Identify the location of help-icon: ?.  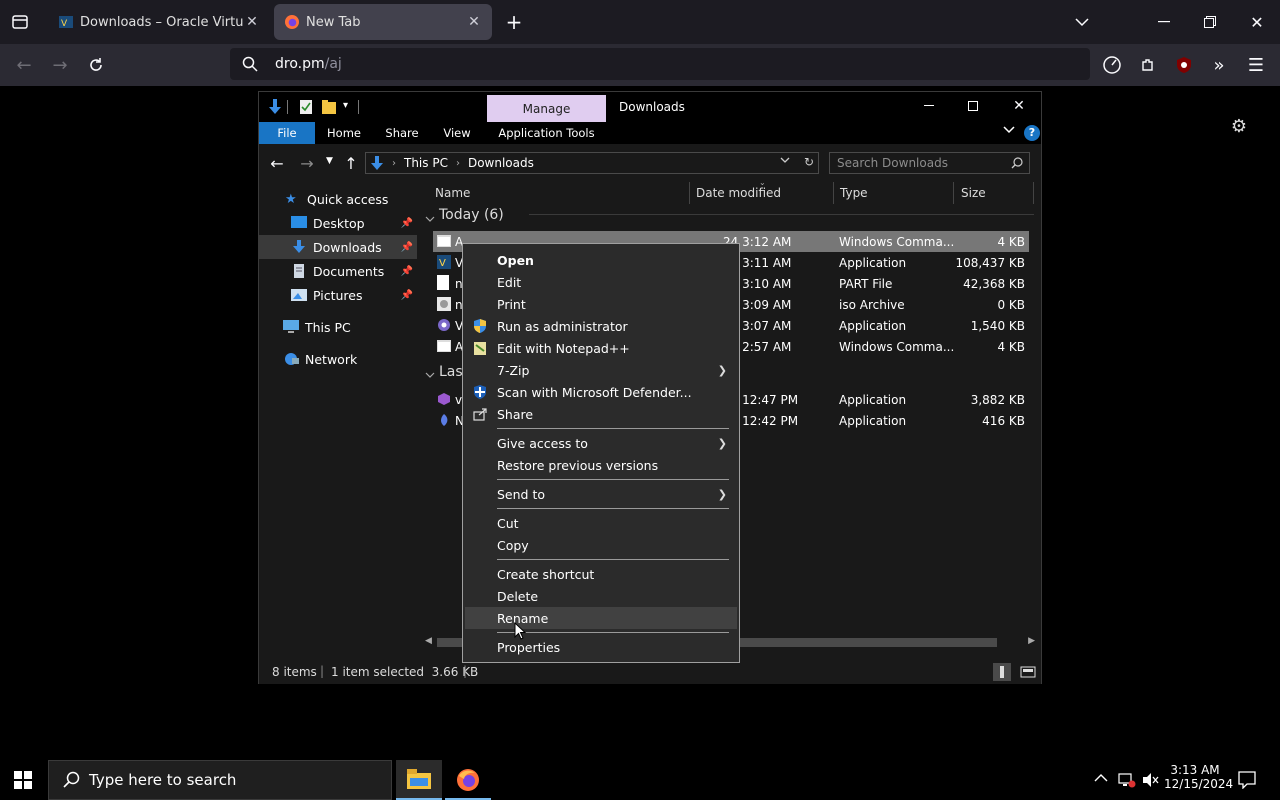
(1032, 133).